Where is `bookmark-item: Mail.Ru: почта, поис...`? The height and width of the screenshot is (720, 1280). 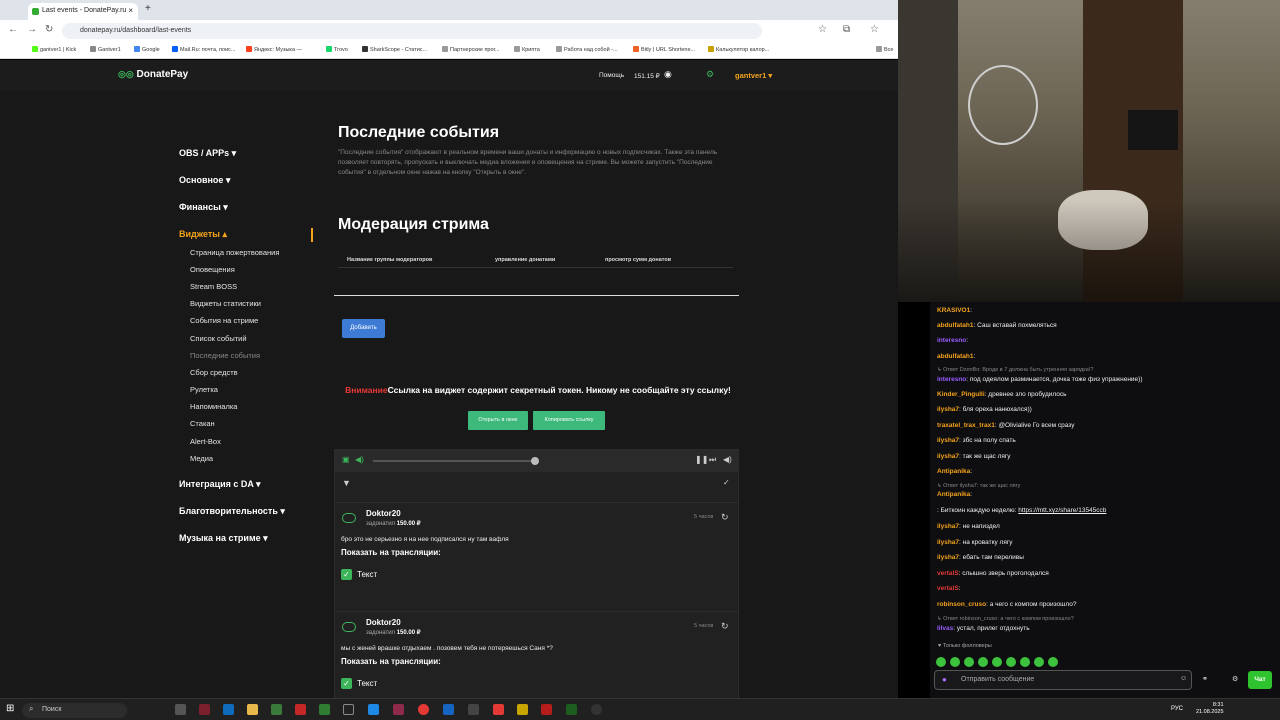 bookmark-item: Mail.Ru: почта, поис... is located at coordinates (204, 49).